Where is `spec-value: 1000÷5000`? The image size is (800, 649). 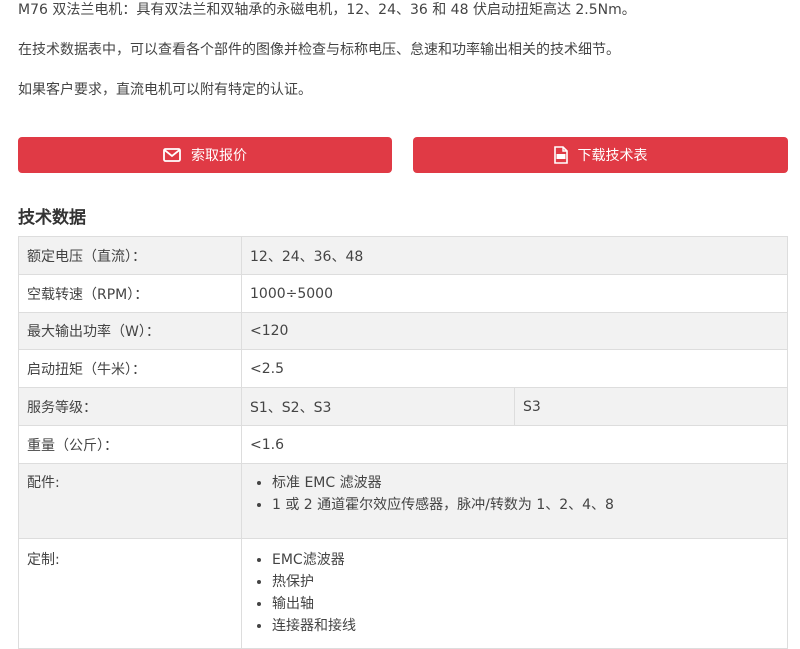
spec-value: 1000÷5000 is located at coordinates (514, 293).